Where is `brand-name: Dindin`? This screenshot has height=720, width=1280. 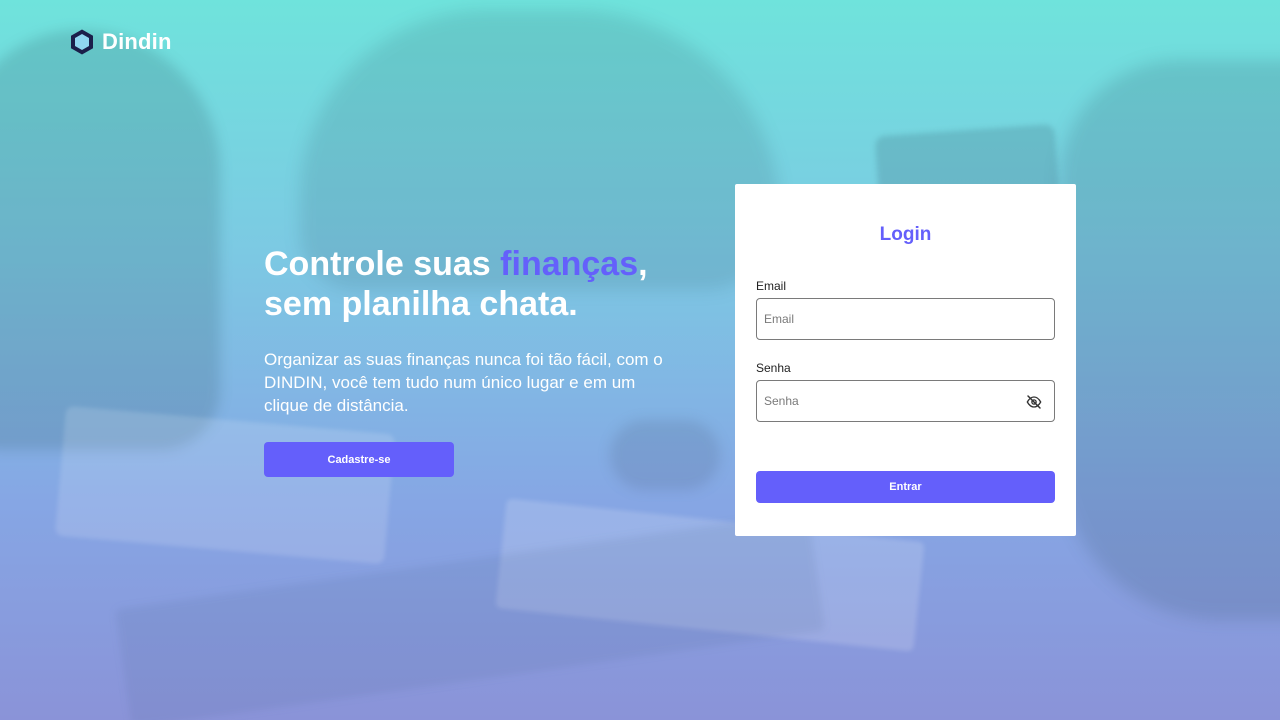
brand-name: Dindin is located at coordinates (137, 41).